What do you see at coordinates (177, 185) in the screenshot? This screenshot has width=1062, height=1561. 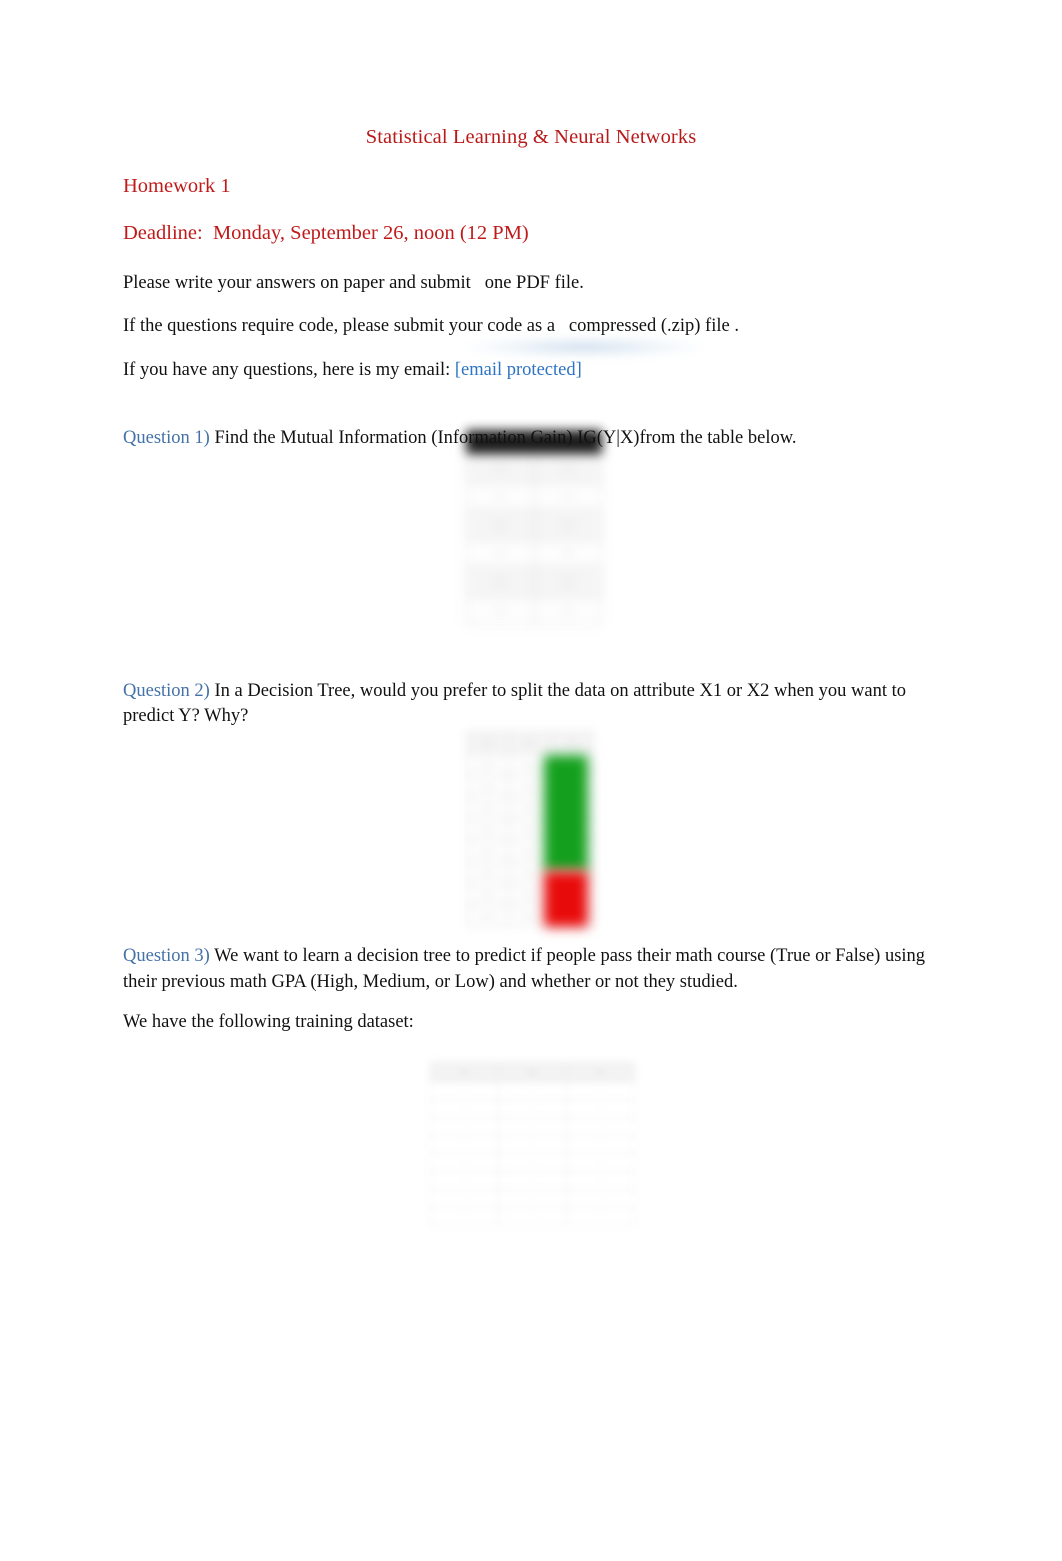 I see `homework-heading: Homework 1` at bounding box center [177, 185].